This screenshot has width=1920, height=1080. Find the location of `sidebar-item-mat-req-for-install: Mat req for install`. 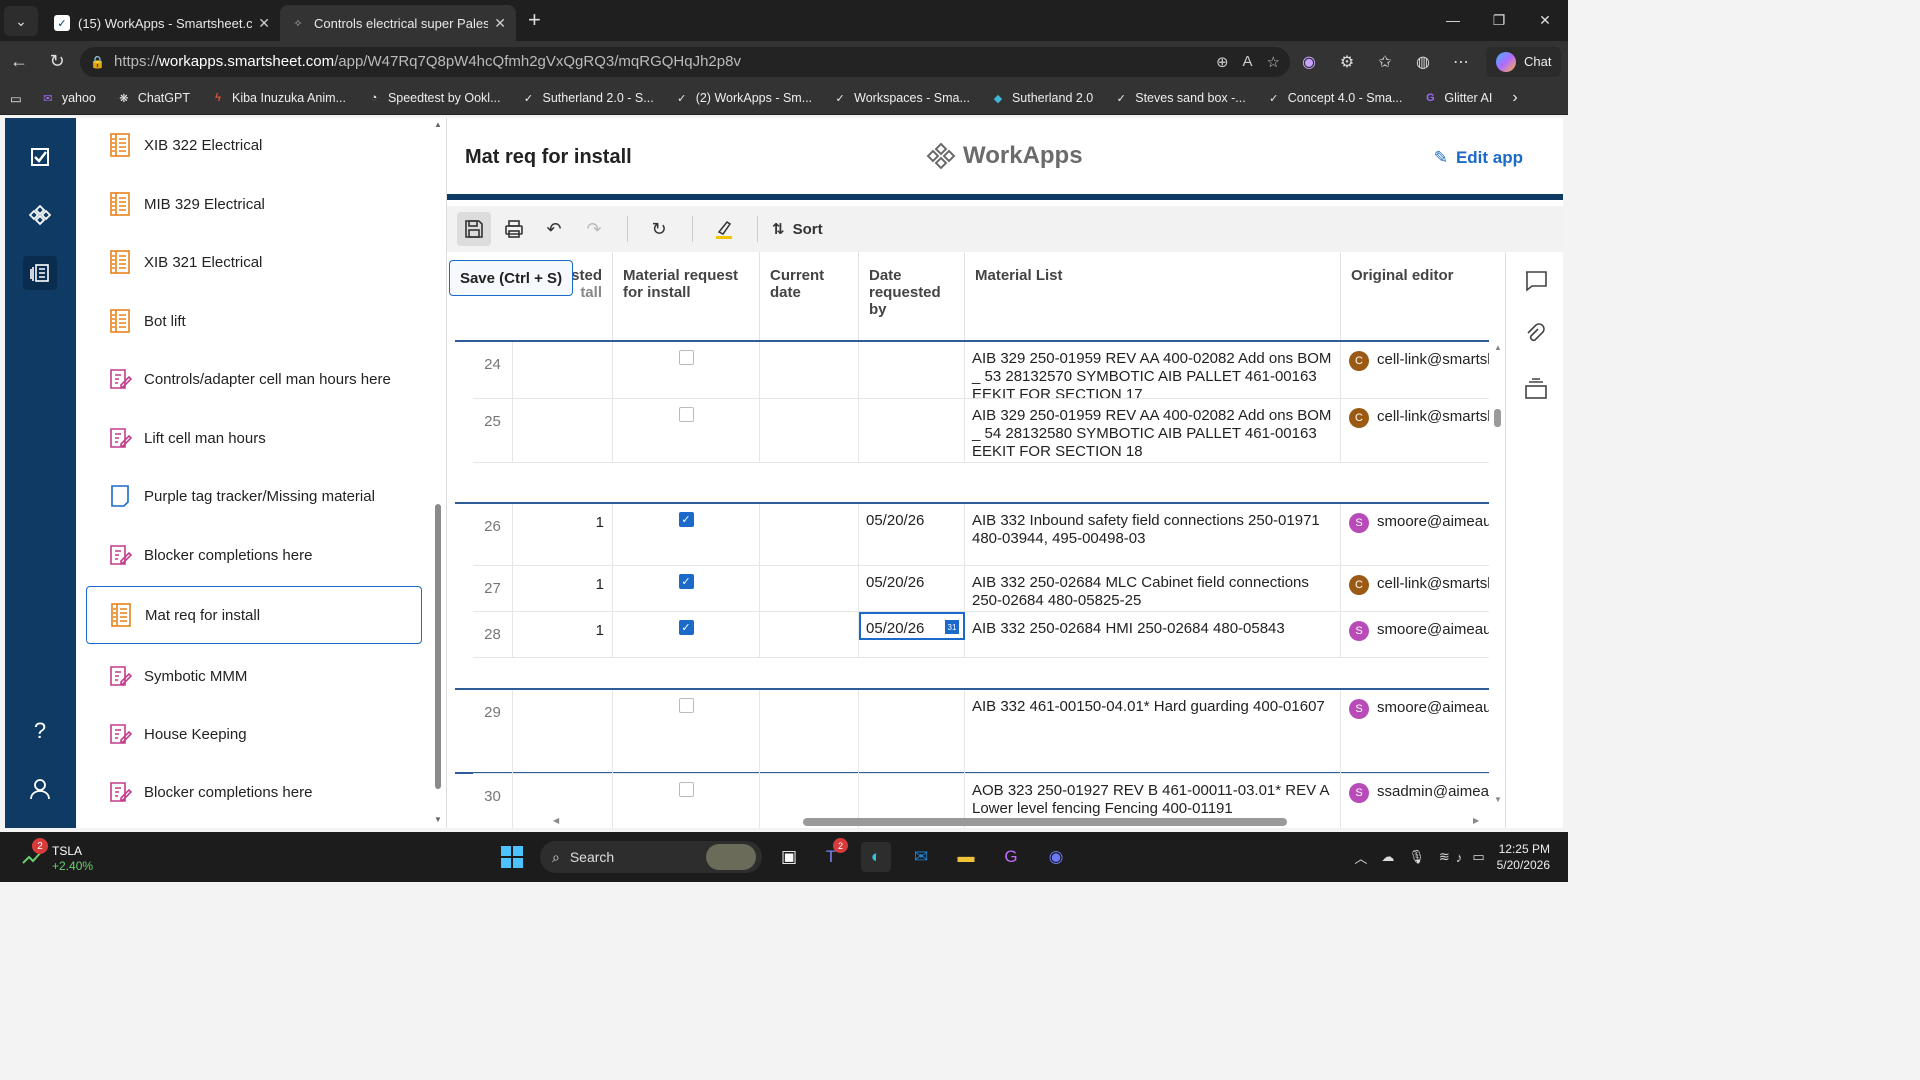

sidebar-item-mat-req-for-install: Mat req for install is located at coordinates (254, 615).